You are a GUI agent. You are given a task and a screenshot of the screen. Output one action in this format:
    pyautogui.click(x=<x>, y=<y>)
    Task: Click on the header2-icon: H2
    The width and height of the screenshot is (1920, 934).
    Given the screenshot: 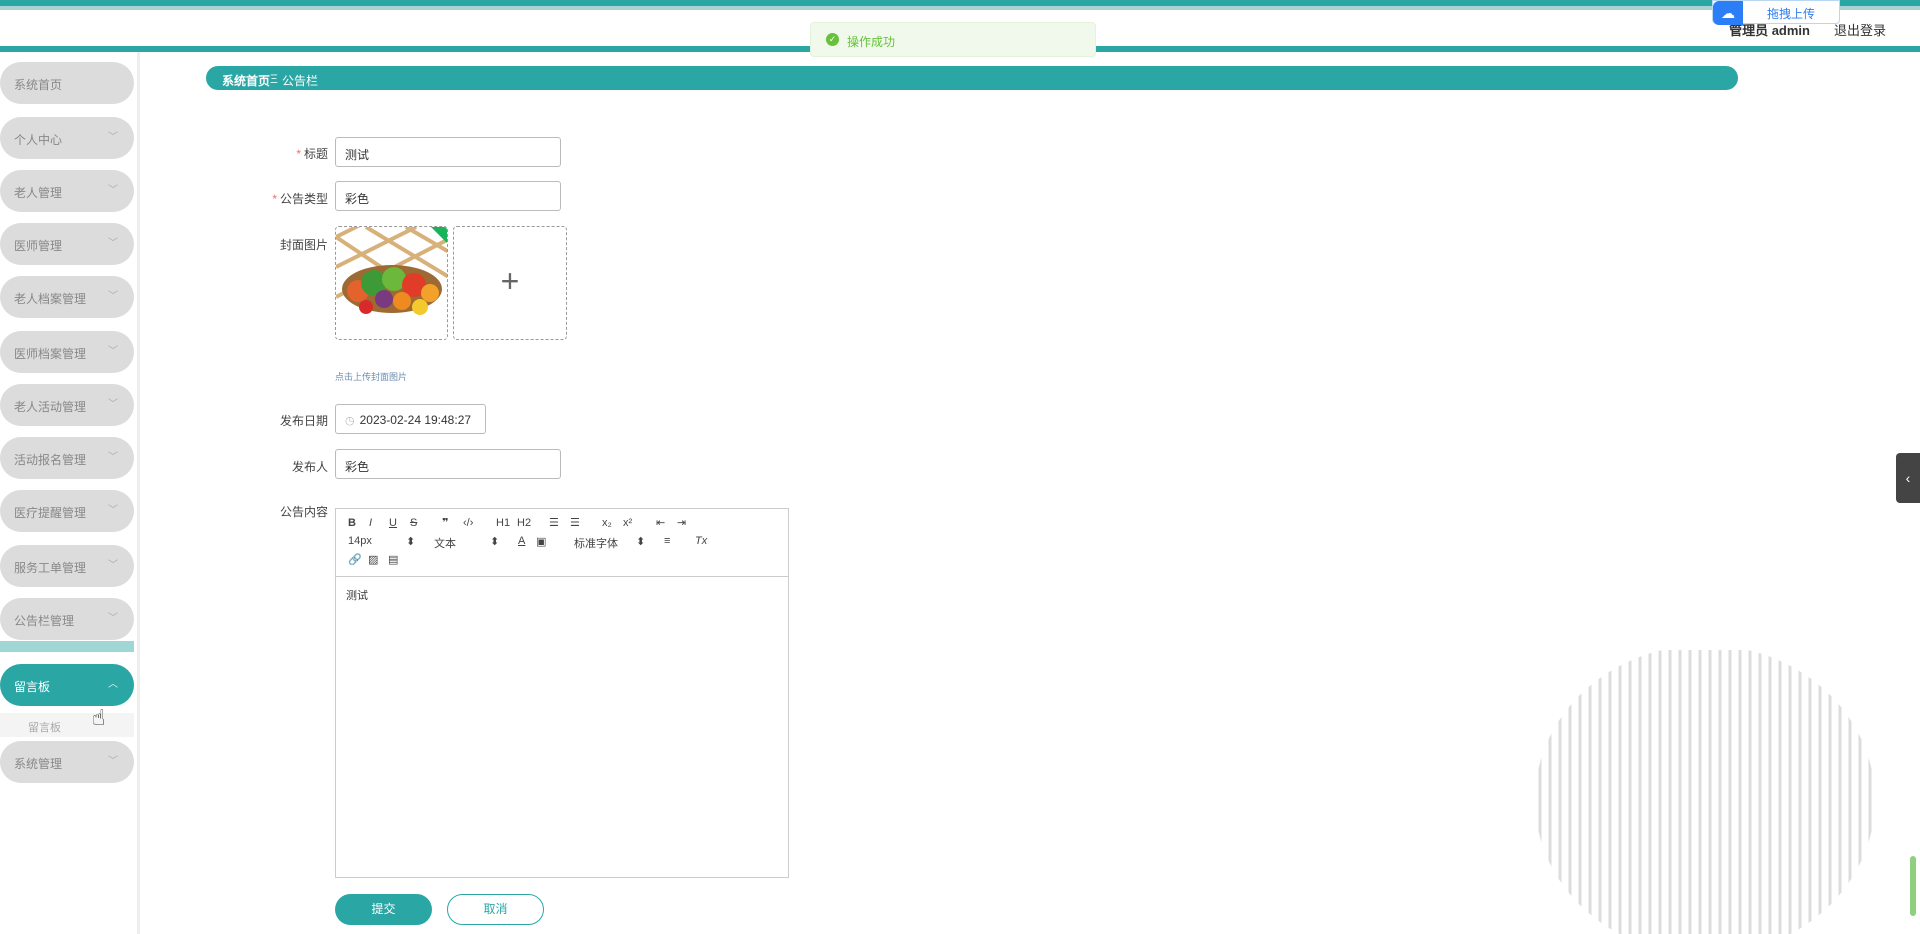 What is the action you would take?
    pyautogui.click(x=524, y=523)
    